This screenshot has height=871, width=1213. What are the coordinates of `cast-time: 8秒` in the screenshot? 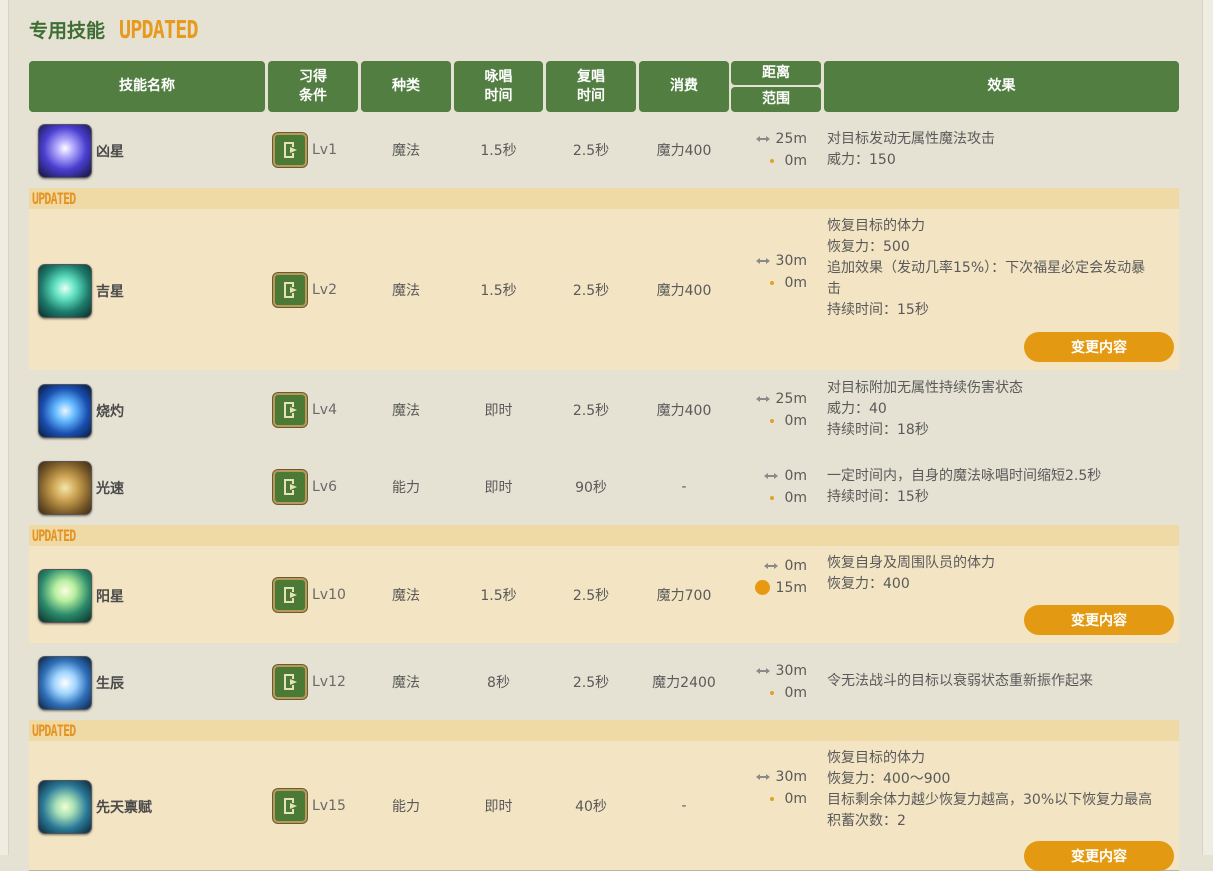 It's located at (498, 682).